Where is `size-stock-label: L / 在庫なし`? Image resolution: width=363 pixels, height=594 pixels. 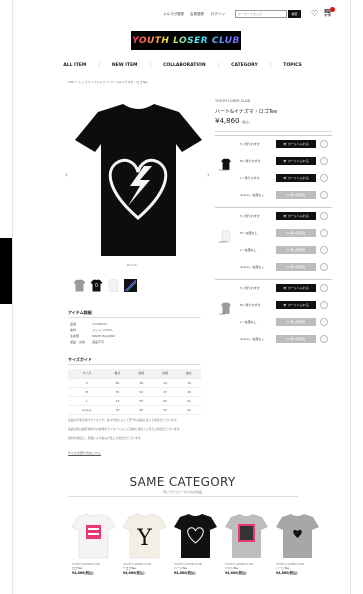
size-stock-label: L / 在庫なし is located at coordinates (248, 250).